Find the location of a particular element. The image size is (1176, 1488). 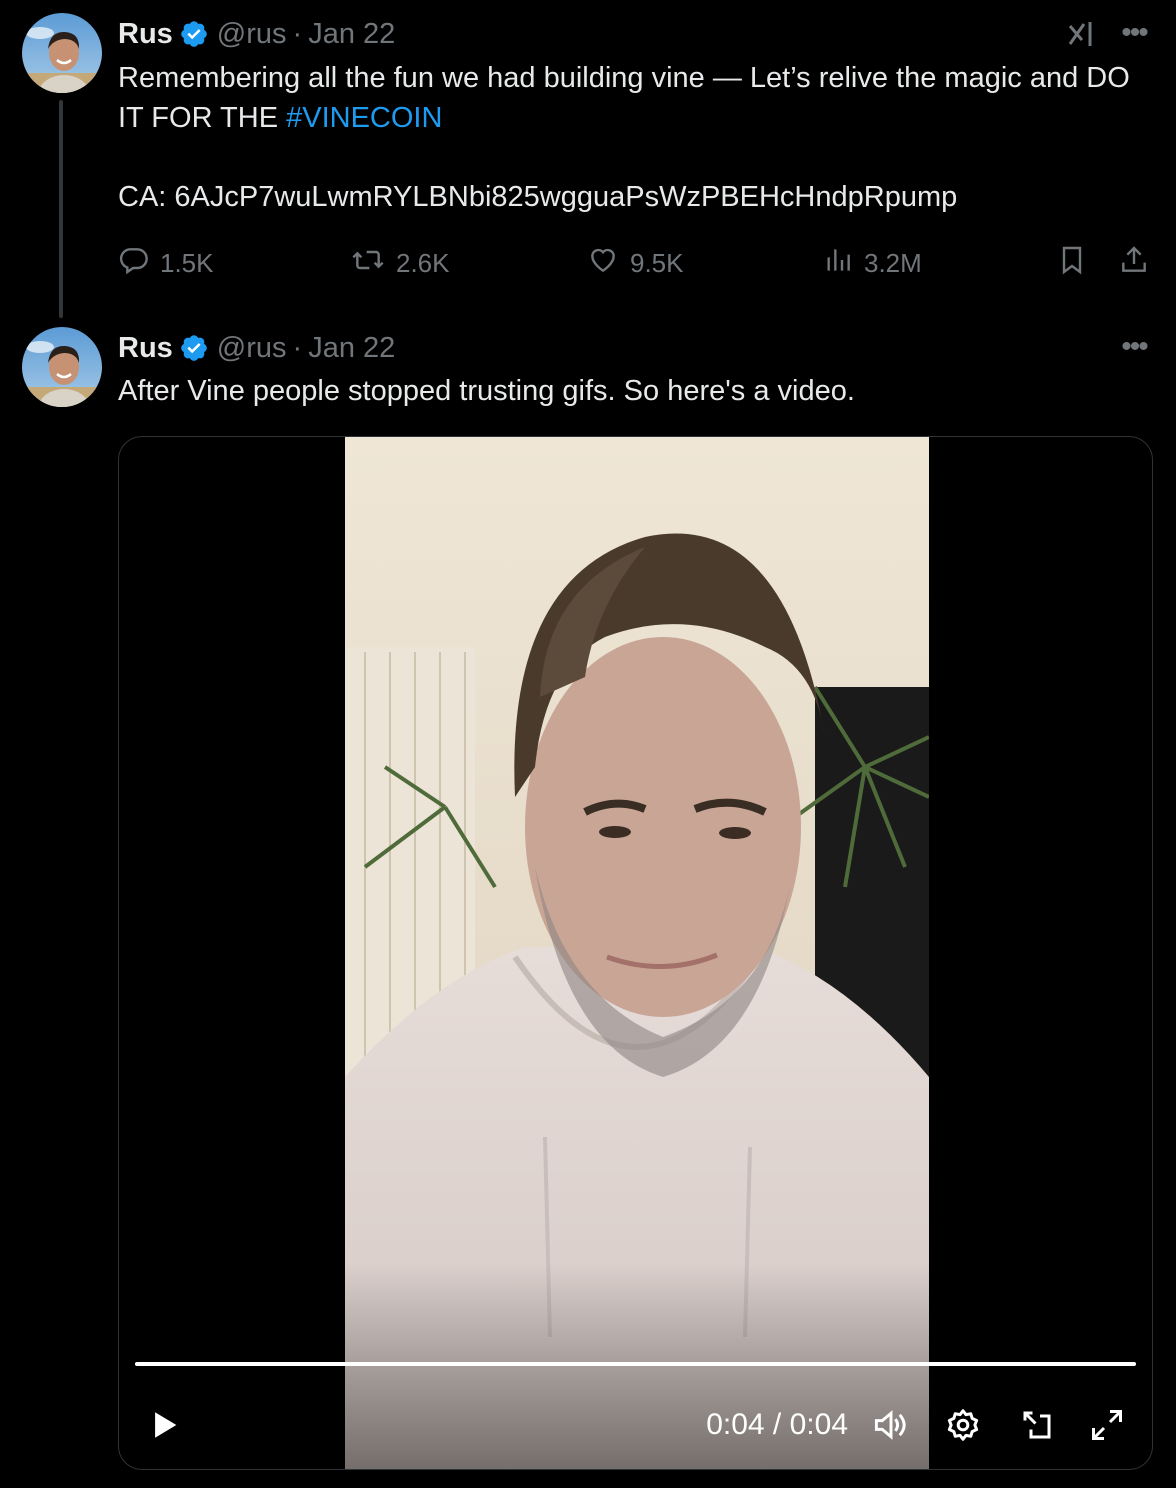

tweet-actions: 1.5K 2.6K 9.5K 3.2M is located at coordinates (638, 263).